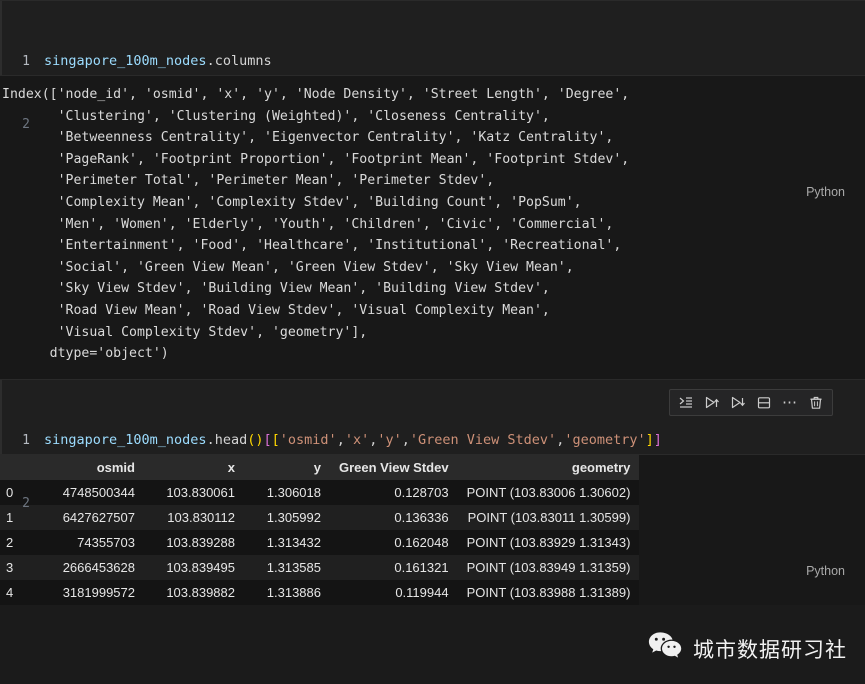 The width and height of the screenshot is (865, 684). What do you see at coordinates (738, 402) in the screenshot?
I see `execute-cell-and-below-icon` at bounding box center [738, 402].